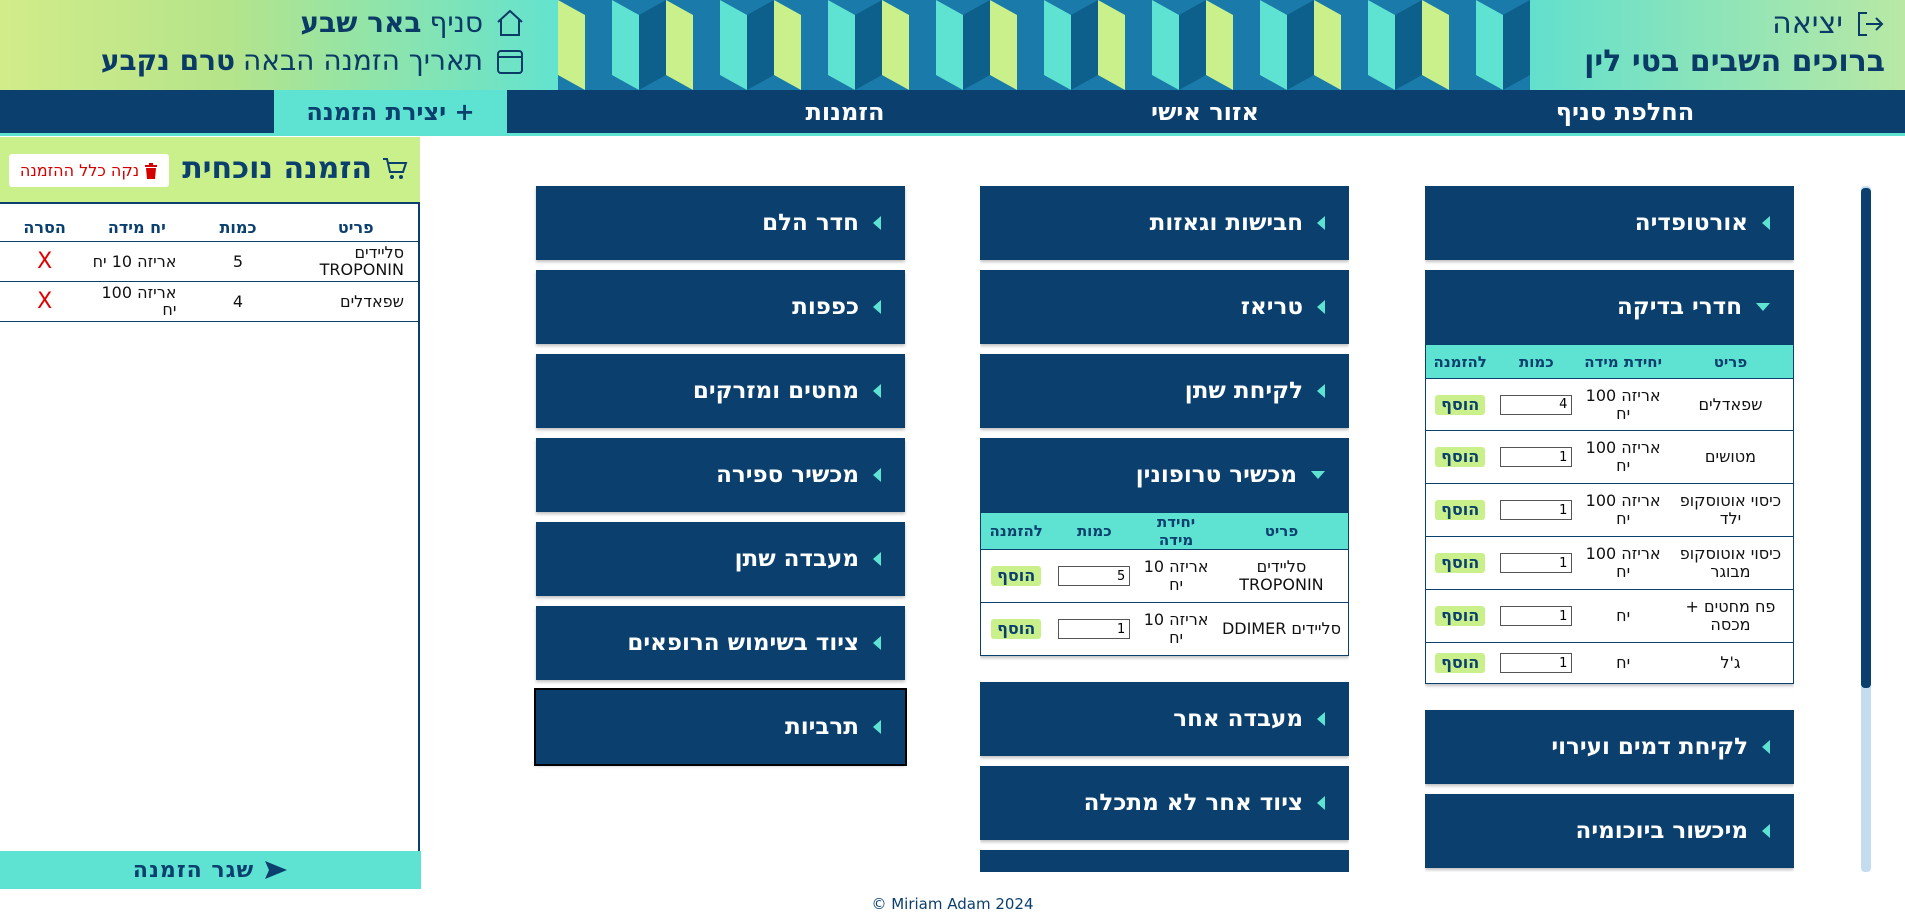 The height and width of the screenshot is (917, 1905). I want to click on category-label: ציוד בשימוש הרופאים, so click(743, 643).